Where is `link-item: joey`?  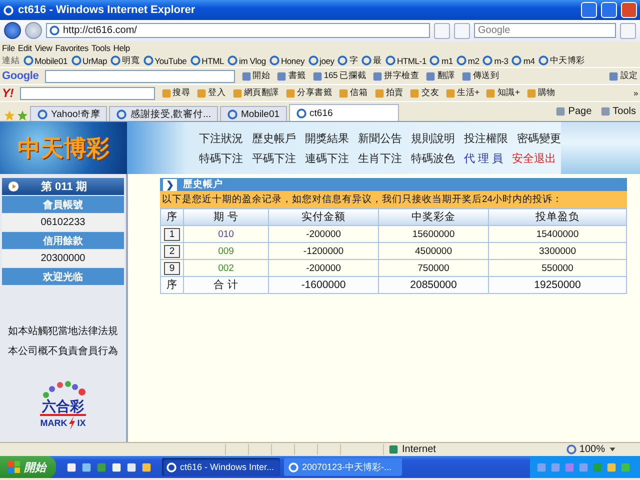 link-item: joey is located at coordinates (327, 61).